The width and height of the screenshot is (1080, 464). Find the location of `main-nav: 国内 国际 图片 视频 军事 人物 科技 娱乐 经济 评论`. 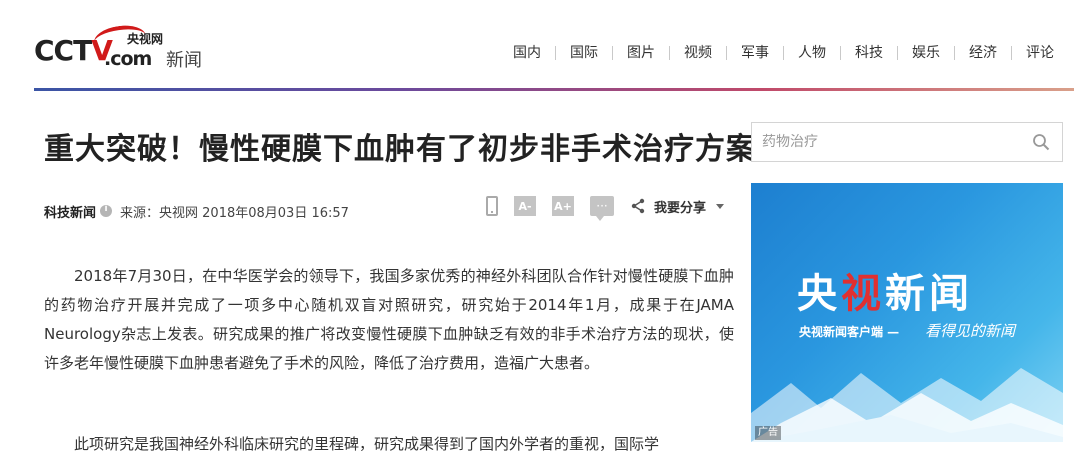

main-nav: 国内 国际 图片 视频 军事 人物 科技 娱乐 经济 评论 is located at coordinates (783, 53).